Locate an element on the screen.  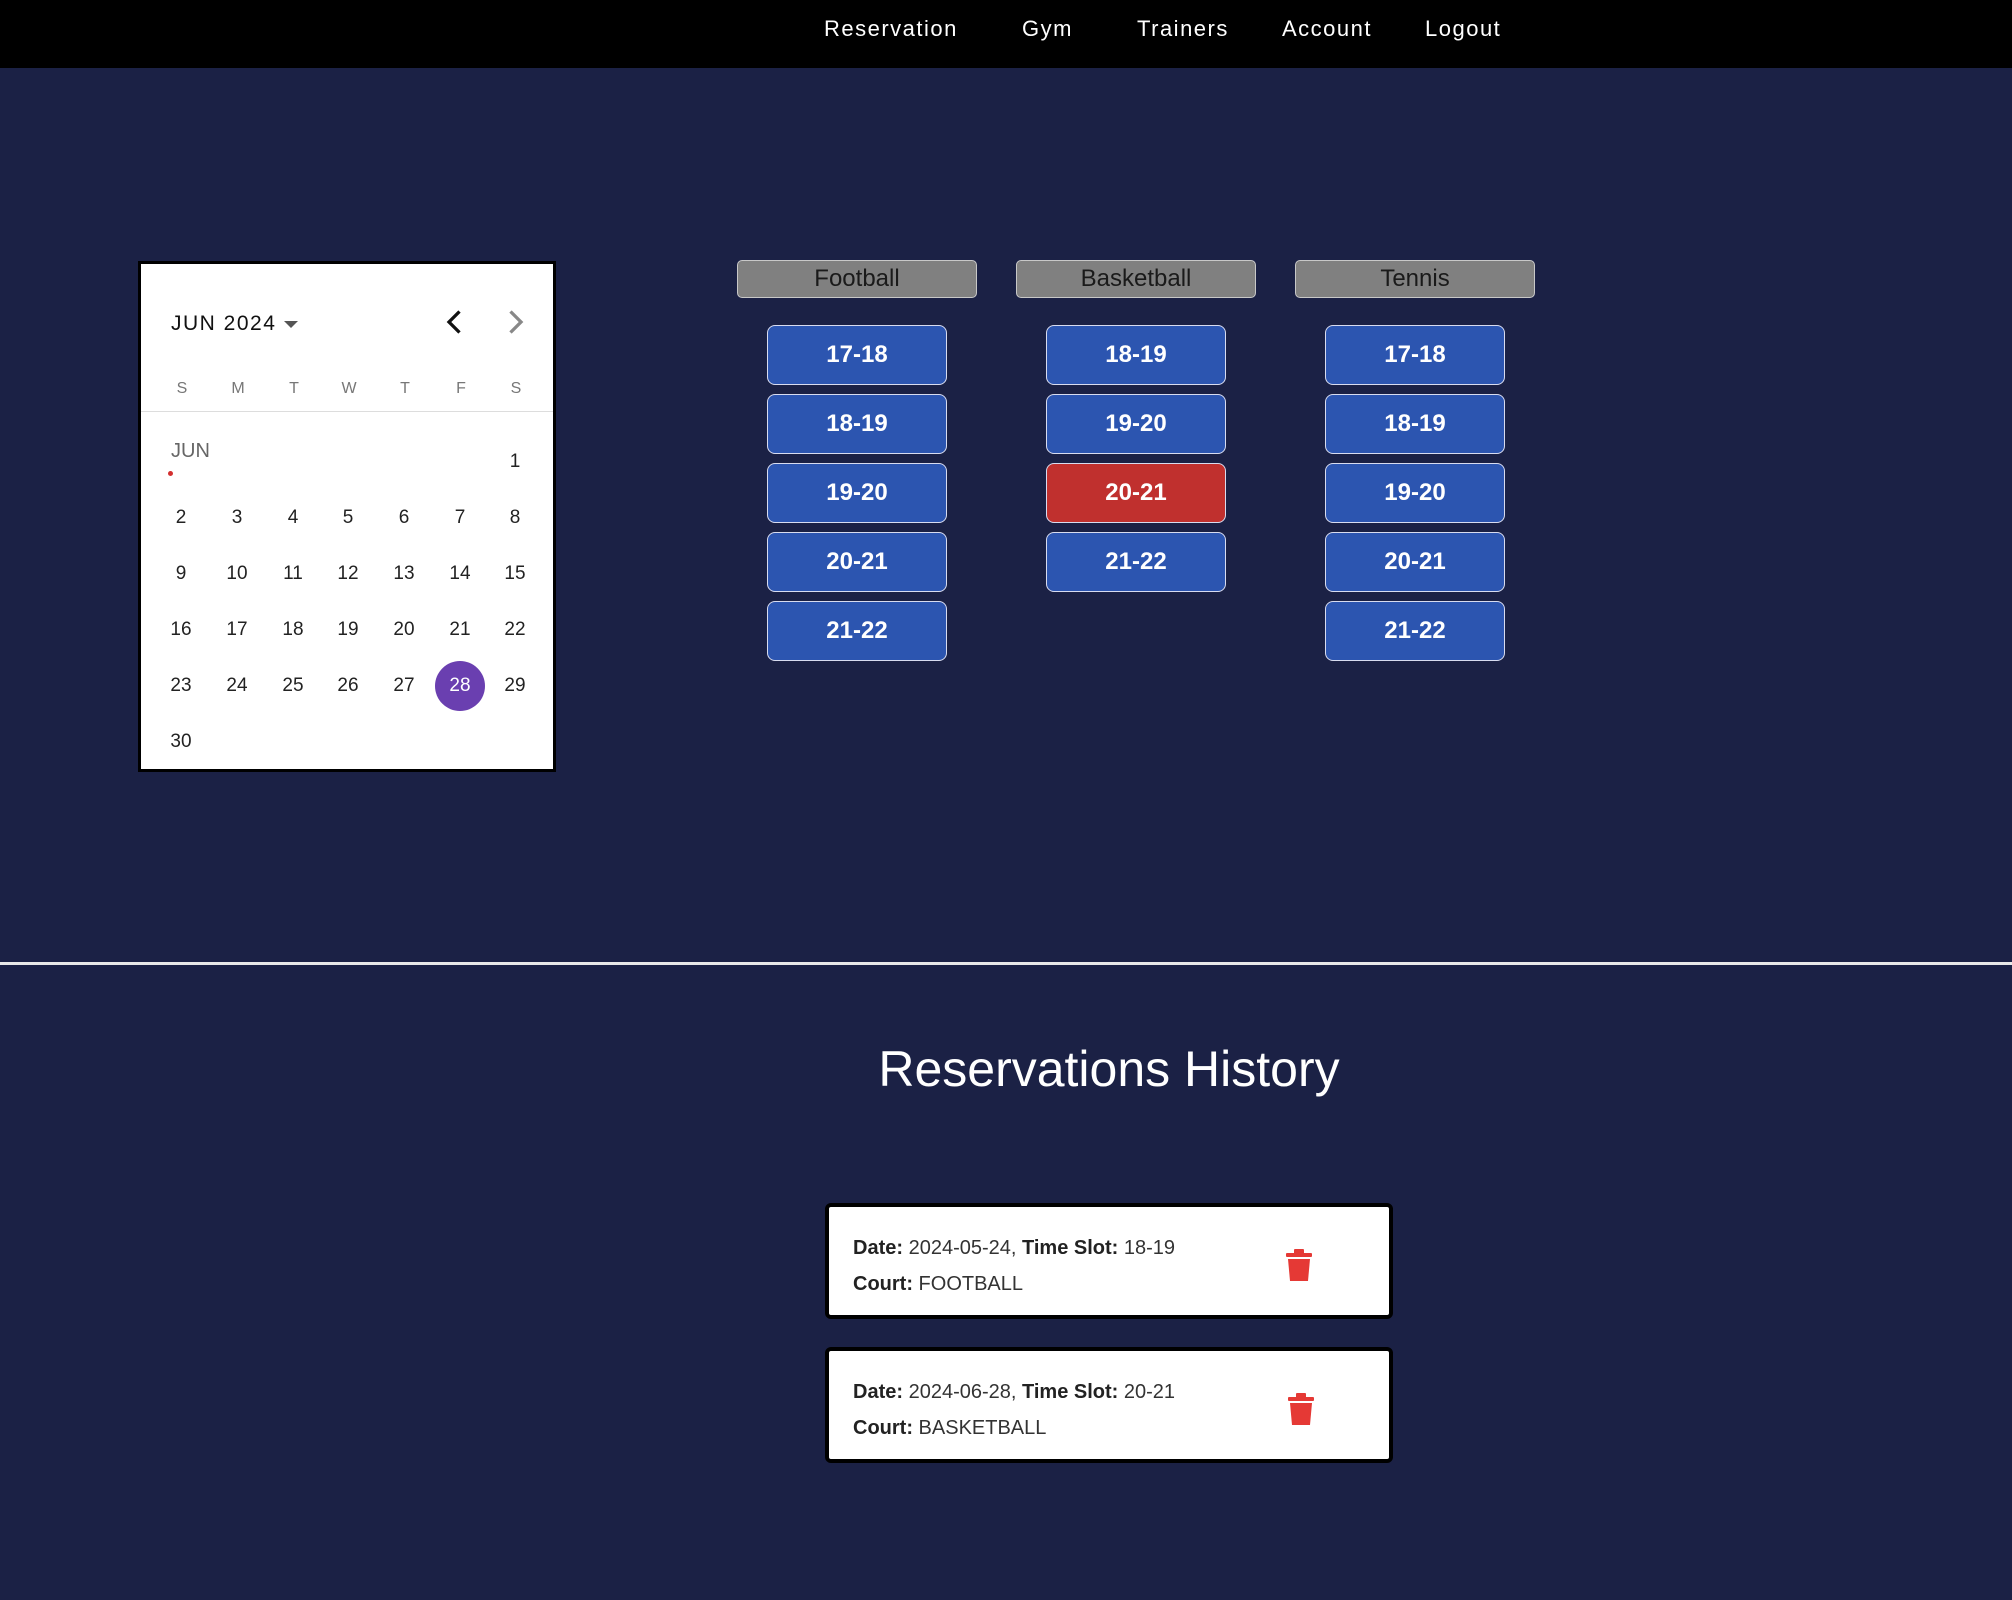
weekday-tue: T is located at coordinates (294, 388).